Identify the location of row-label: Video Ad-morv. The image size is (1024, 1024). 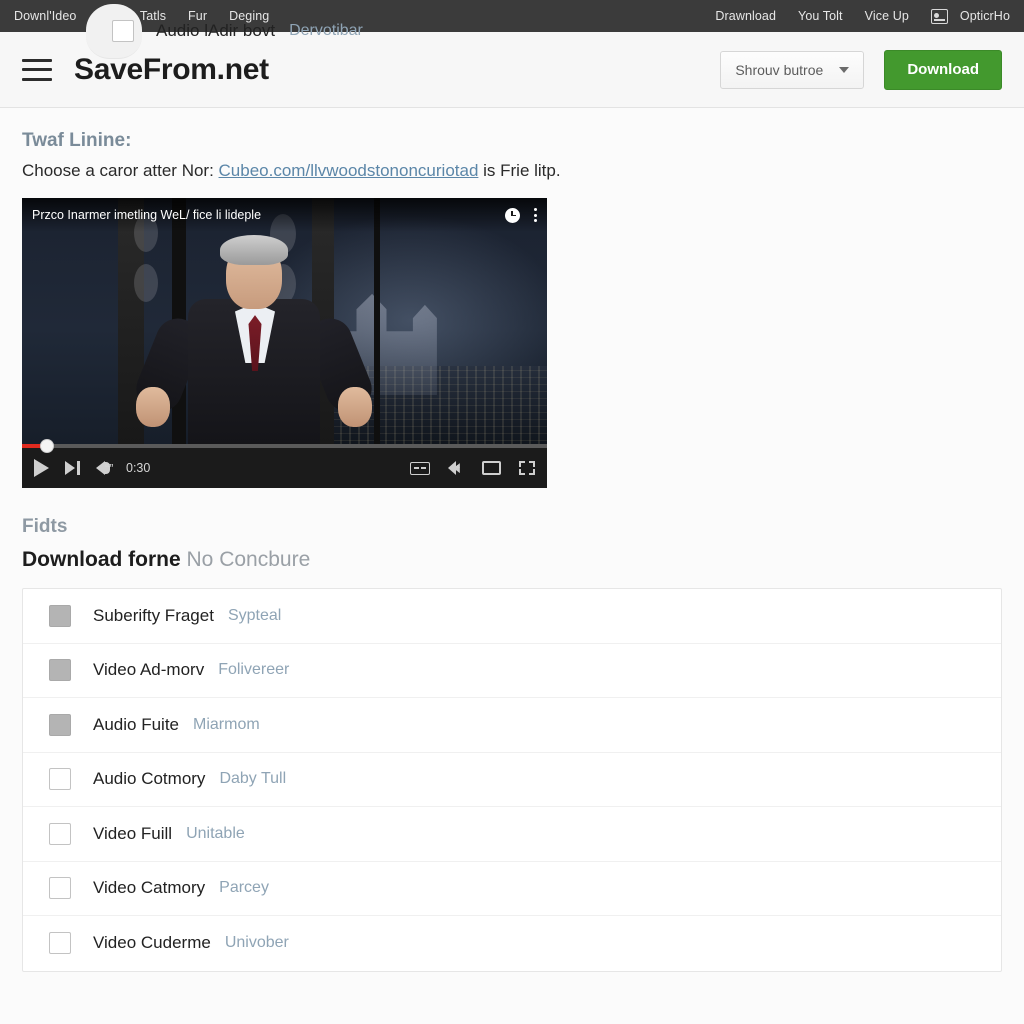
(149, 670).